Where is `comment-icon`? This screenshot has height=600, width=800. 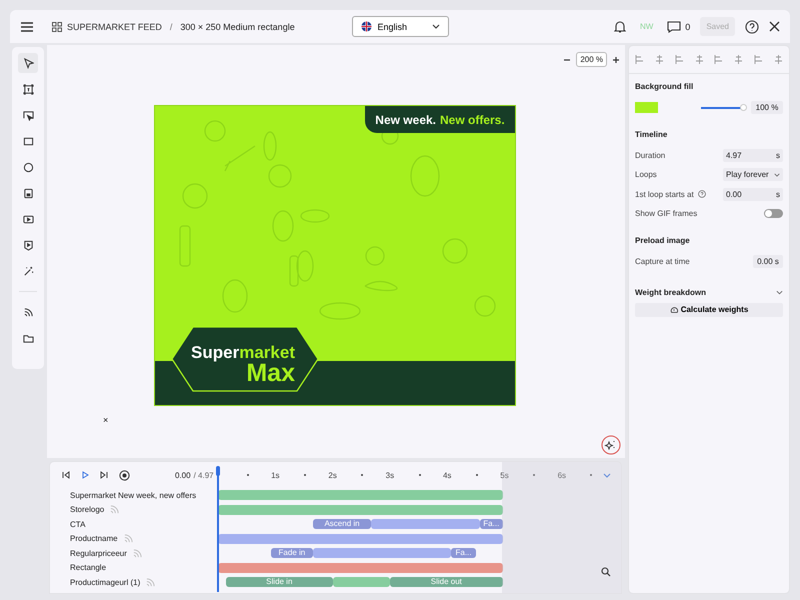
comment-icon is located at coordinates (674, 26).